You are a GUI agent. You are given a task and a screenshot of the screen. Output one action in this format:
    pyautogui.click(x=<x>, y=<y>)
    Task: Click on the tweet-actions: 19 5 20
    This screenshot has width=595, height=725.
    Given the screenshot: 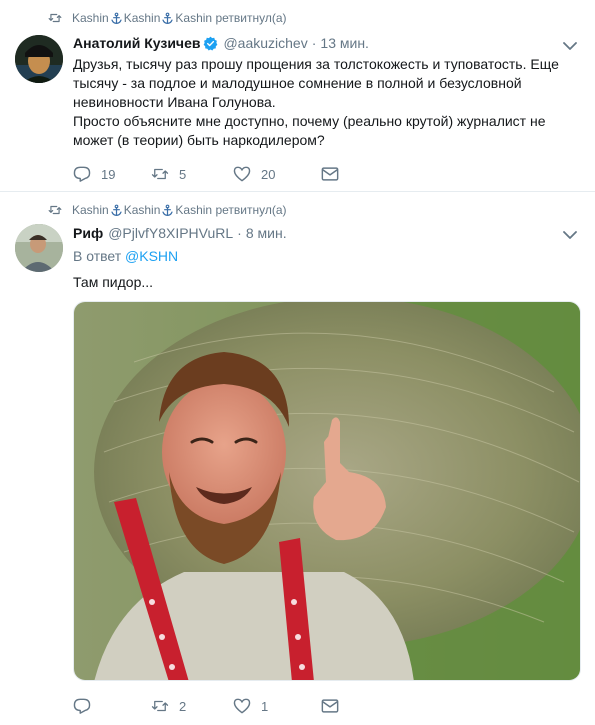 What is the action you would take?
    pyautogui.click(x=237, y=174)
    